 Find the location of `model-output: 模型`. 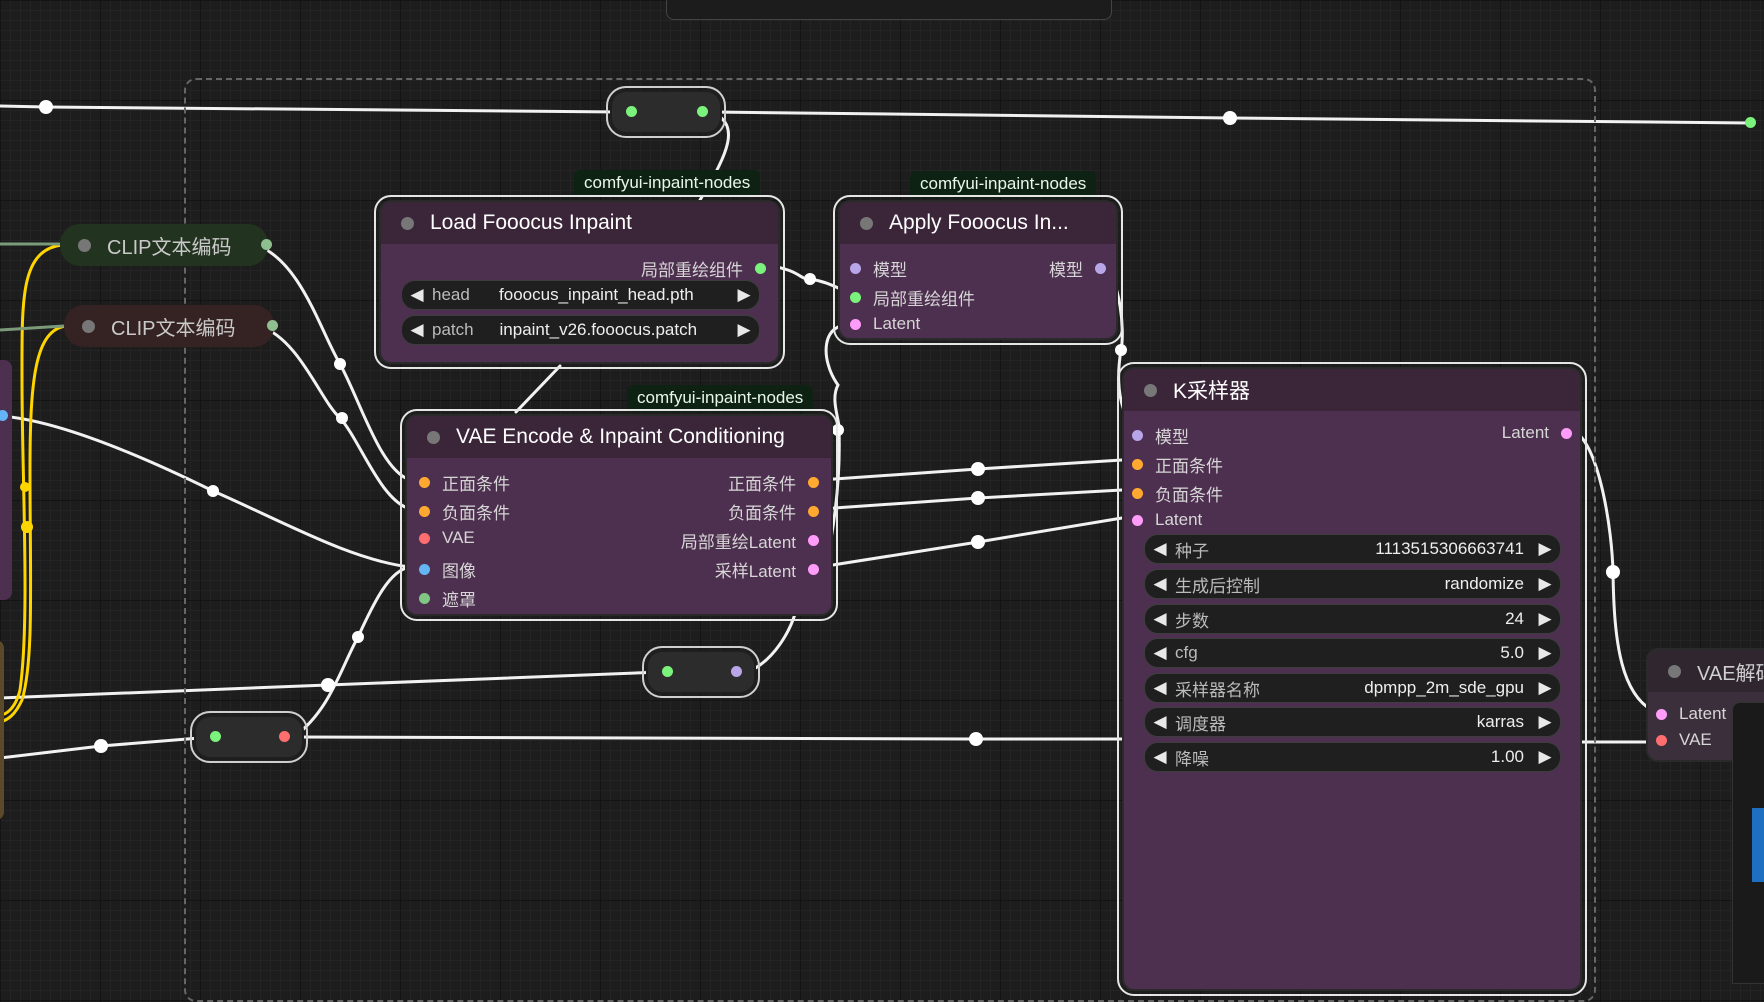

model-output: 模型 is located at coordinates (1077, 268).